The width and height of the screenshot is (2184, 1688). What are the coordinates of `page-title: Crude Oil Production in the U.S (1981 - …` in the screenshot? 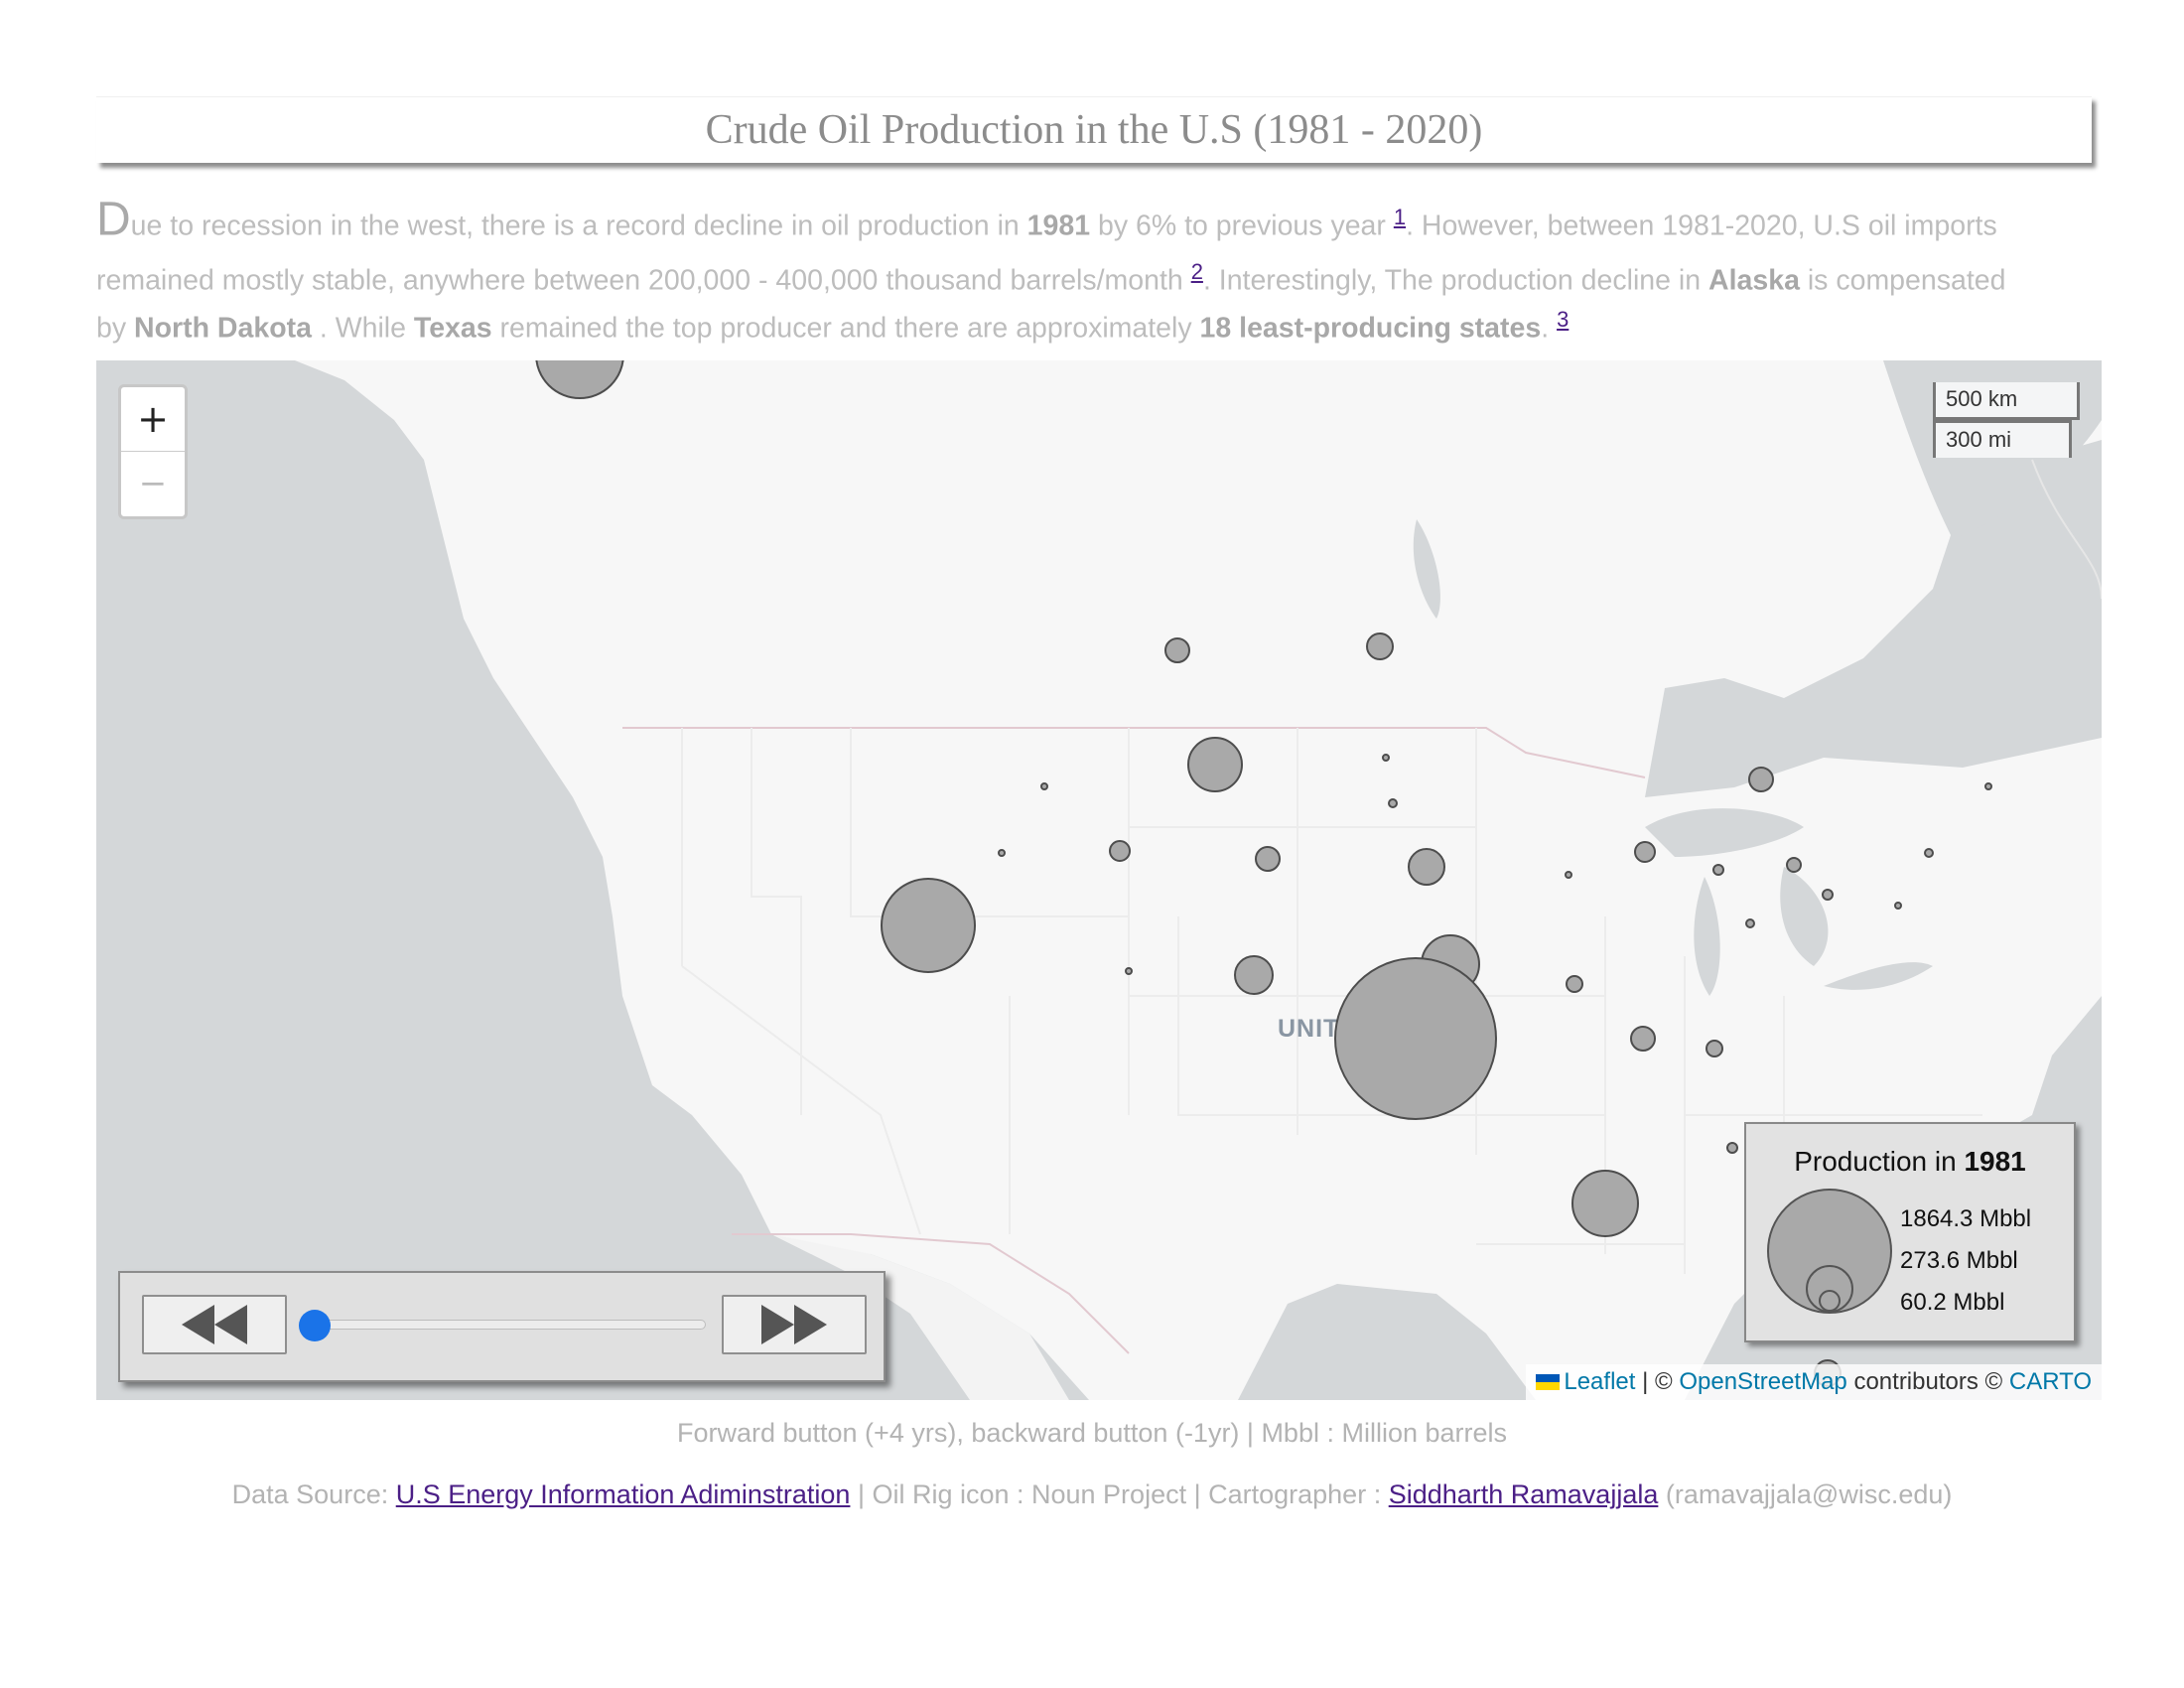 It's located at (1094, 130).